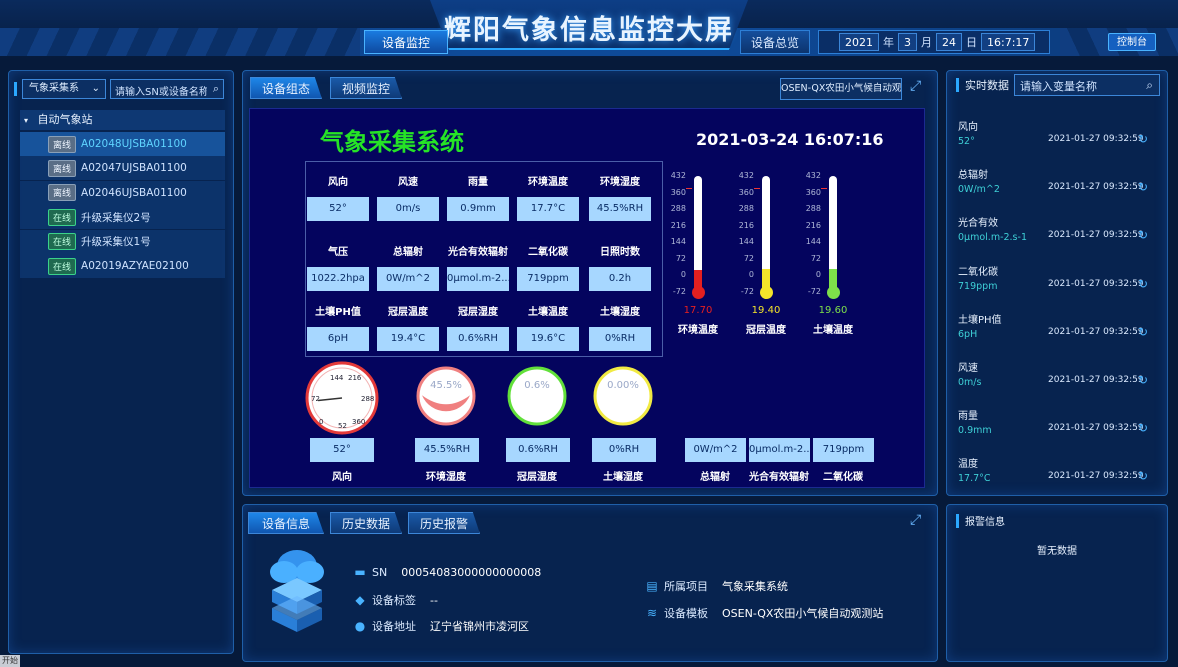 The image size is (1178, 667). Describe the element at coordinates (122, 144) in the screenshot. I see `device-item: 离线 A02048UJSBA01100` at that location.